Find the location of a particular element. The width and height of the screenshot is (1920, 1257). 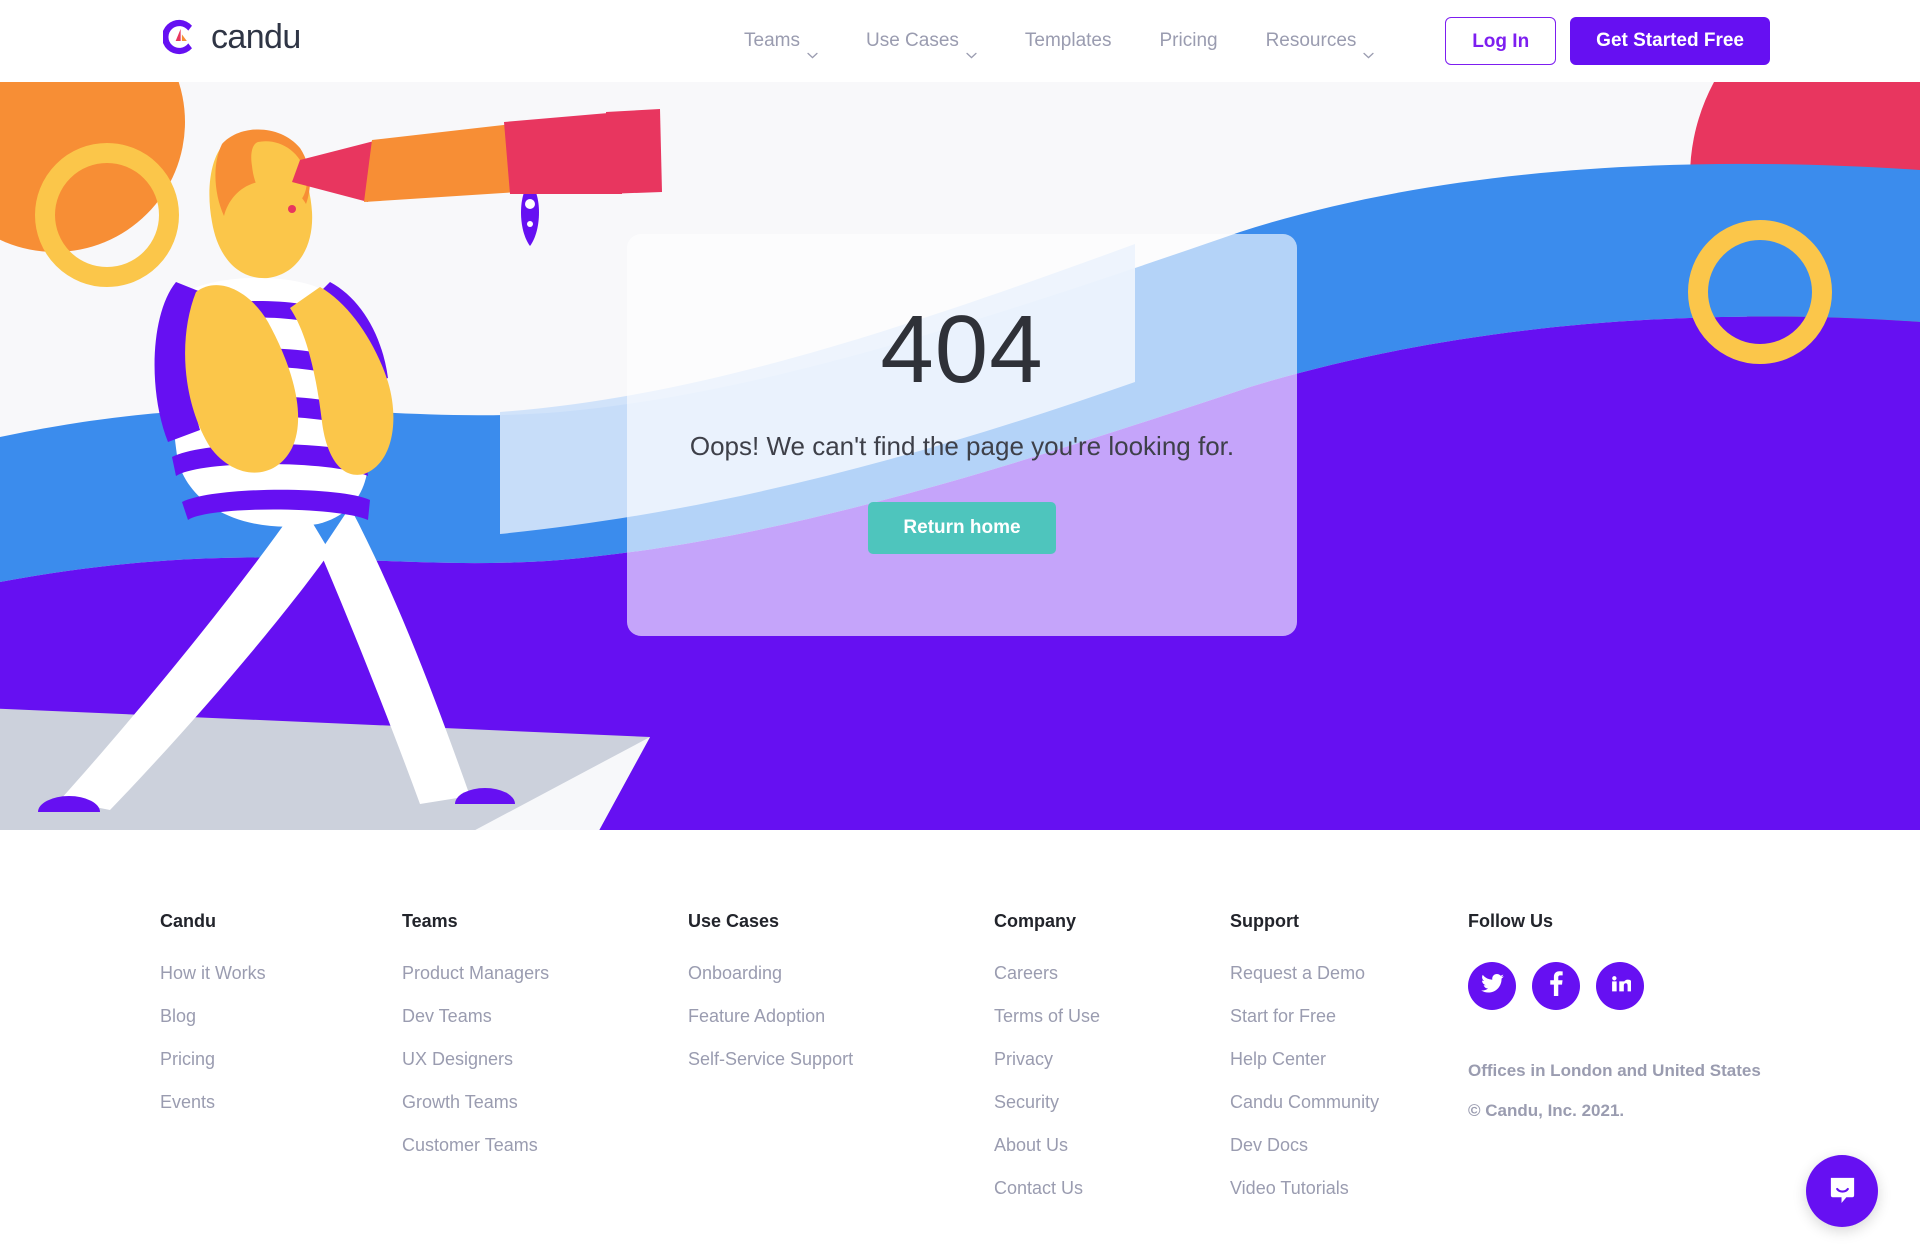

intercom-chat-icon is located at coordinates (1842, 1191).